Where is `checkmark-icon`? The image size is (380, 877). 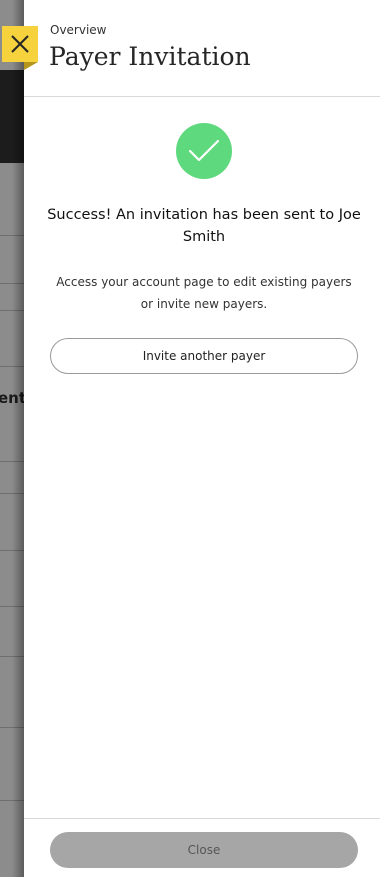 checkmark-icon is located at coordinates (204, 150).